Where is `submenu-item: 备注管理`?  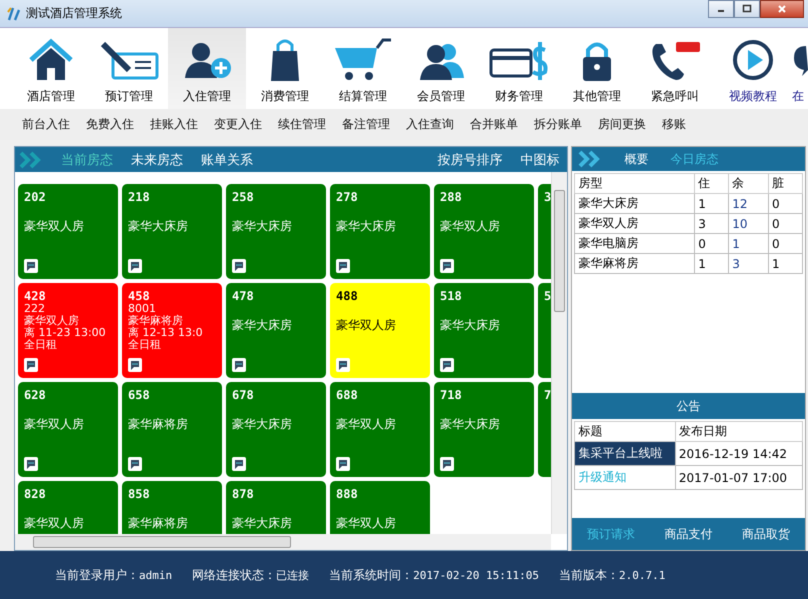 submenu-item: 备注管理 is located at coordinates (366, 124).